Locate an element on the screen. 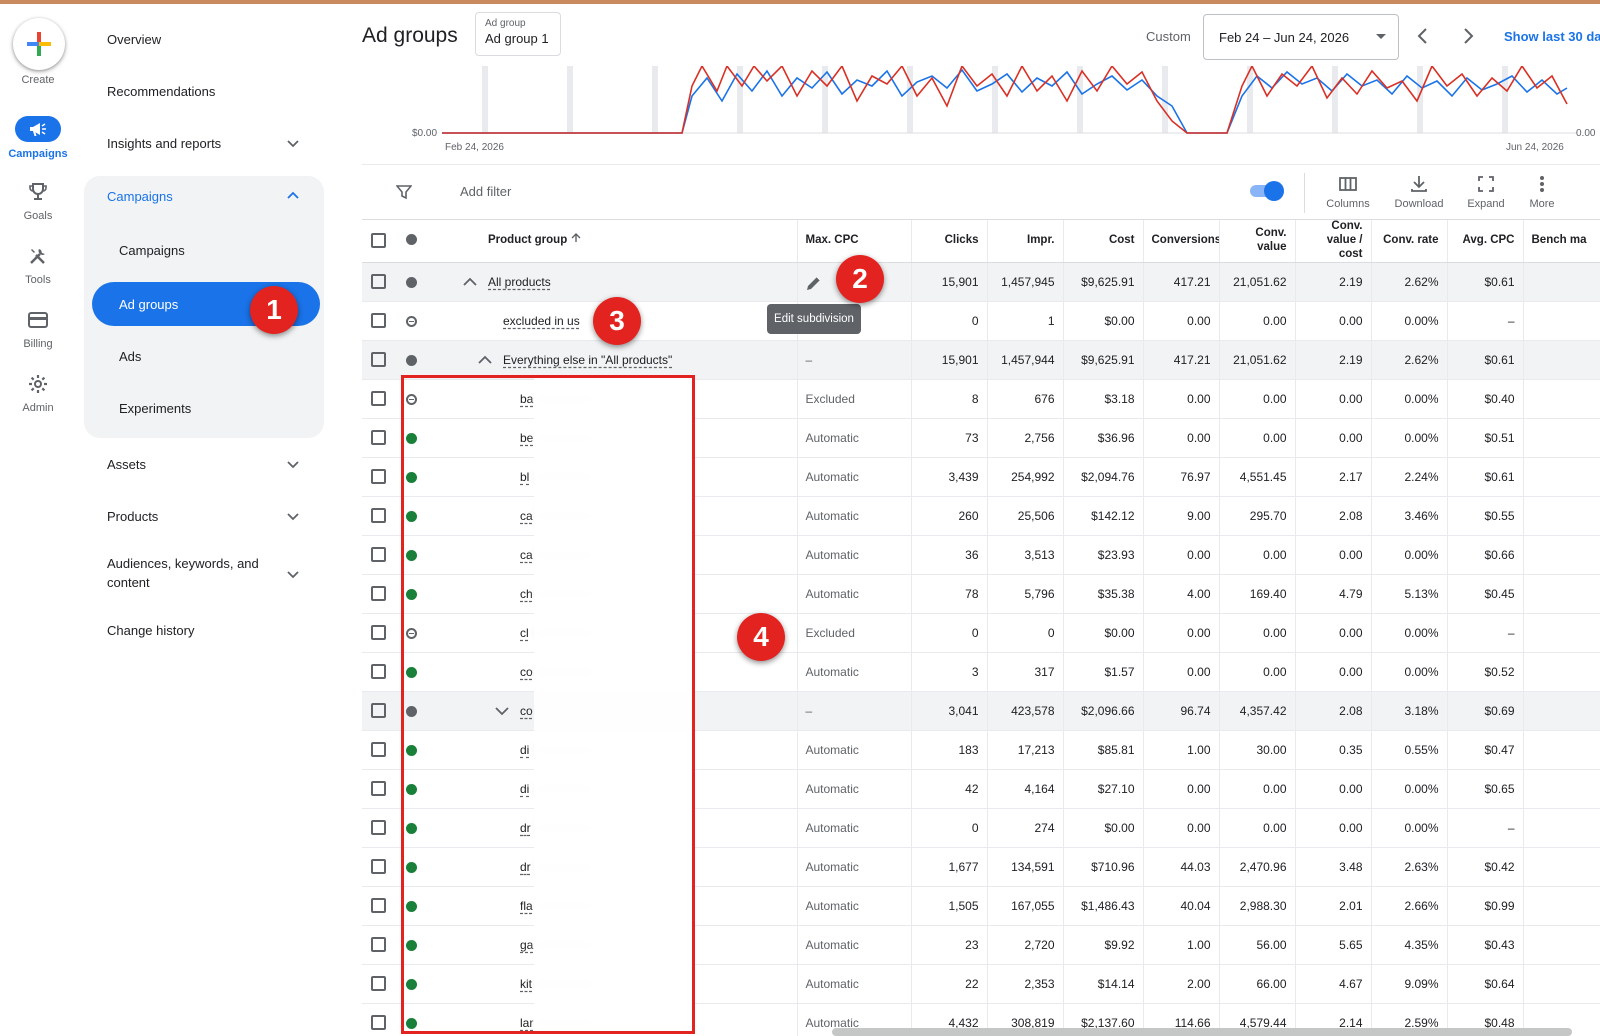 The height and width of the screenshot is (1036, 1600). previous-period-icon is located at coordinates (1423, 36).